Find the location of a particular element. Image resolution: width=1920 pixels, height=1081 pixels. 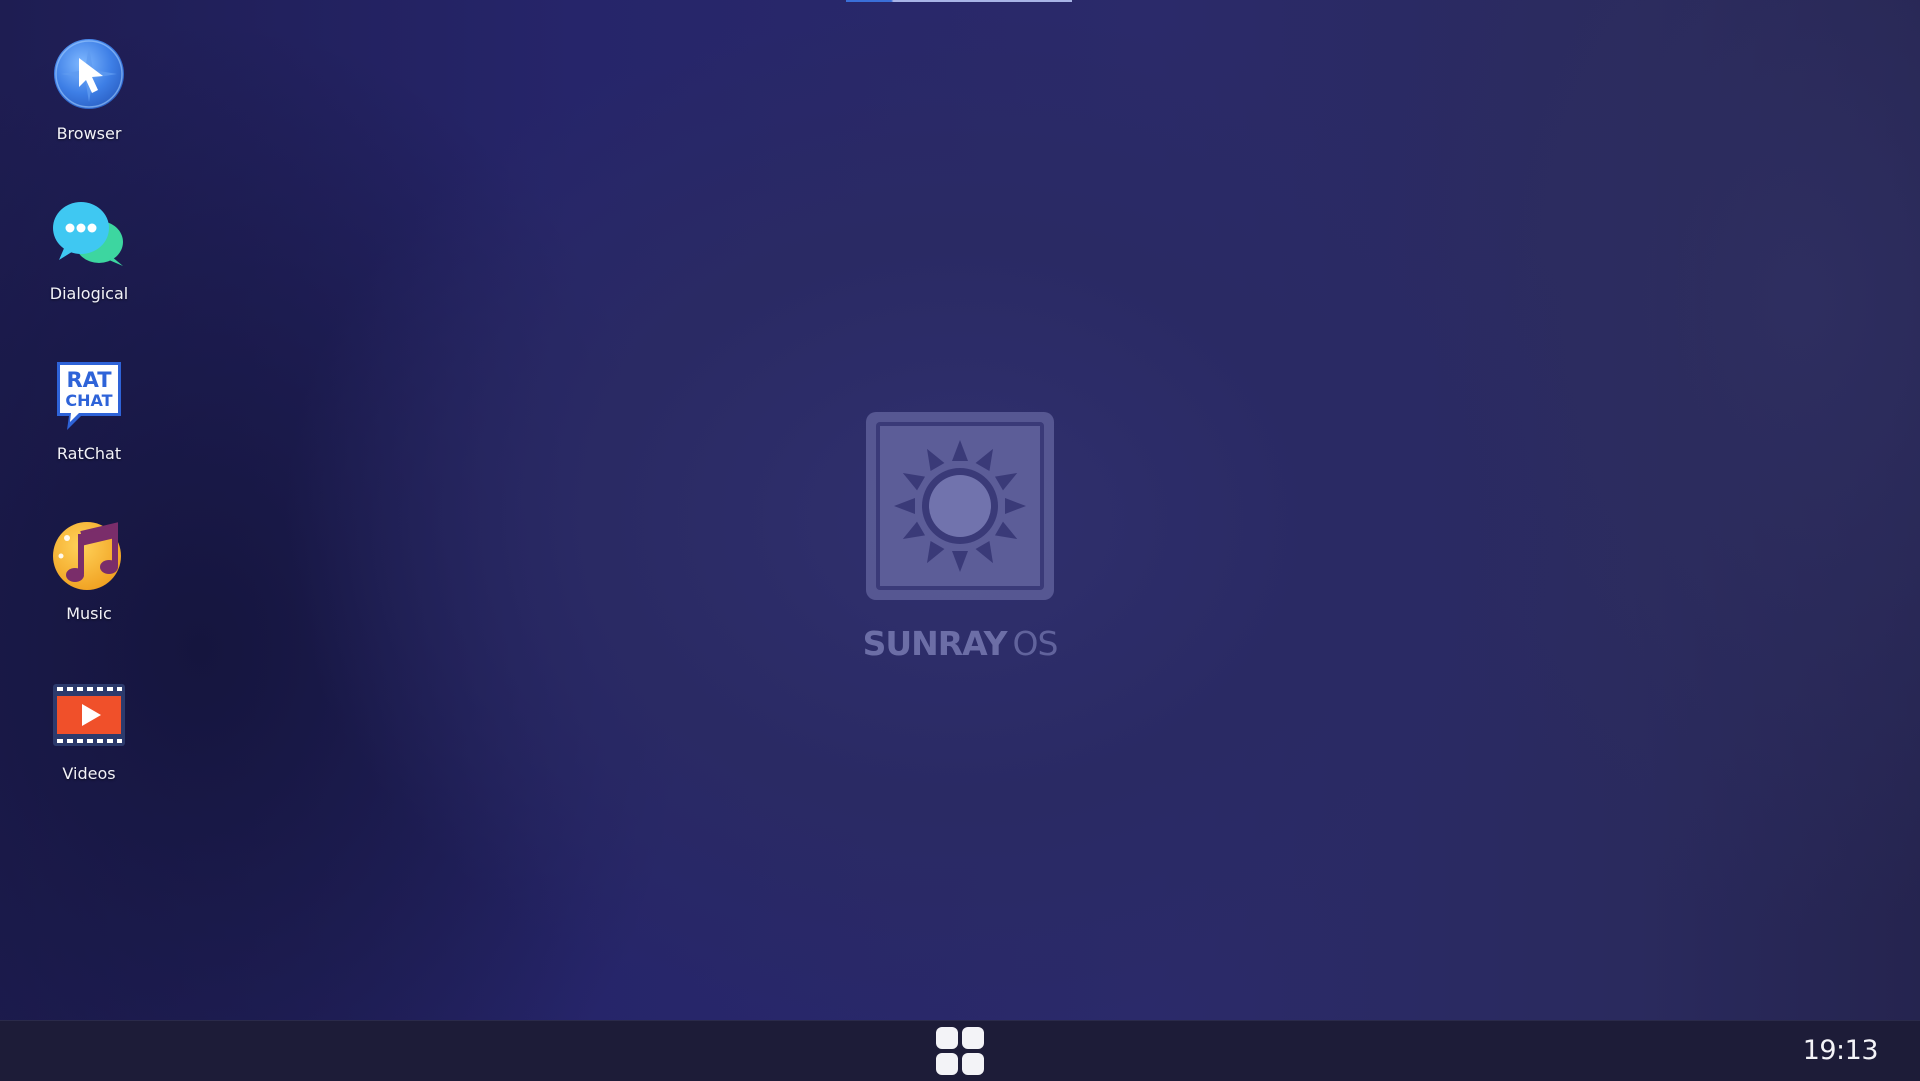

ratchat-icon: RAT CHAT is located at coordinates (89, 396).